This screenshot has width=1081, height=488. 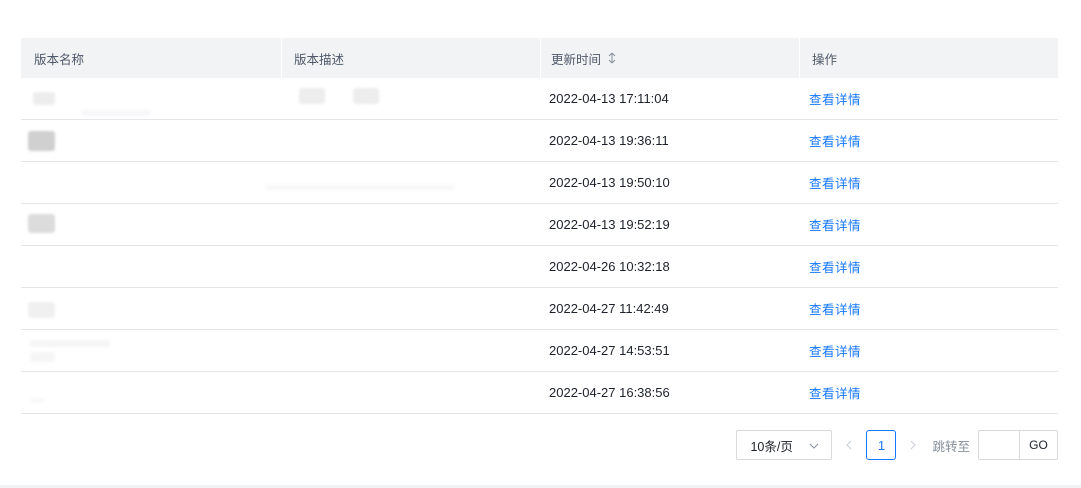 I want to click on updated-time-cell: 2022-04-13 17:11:04, so click(x=609, y=98).